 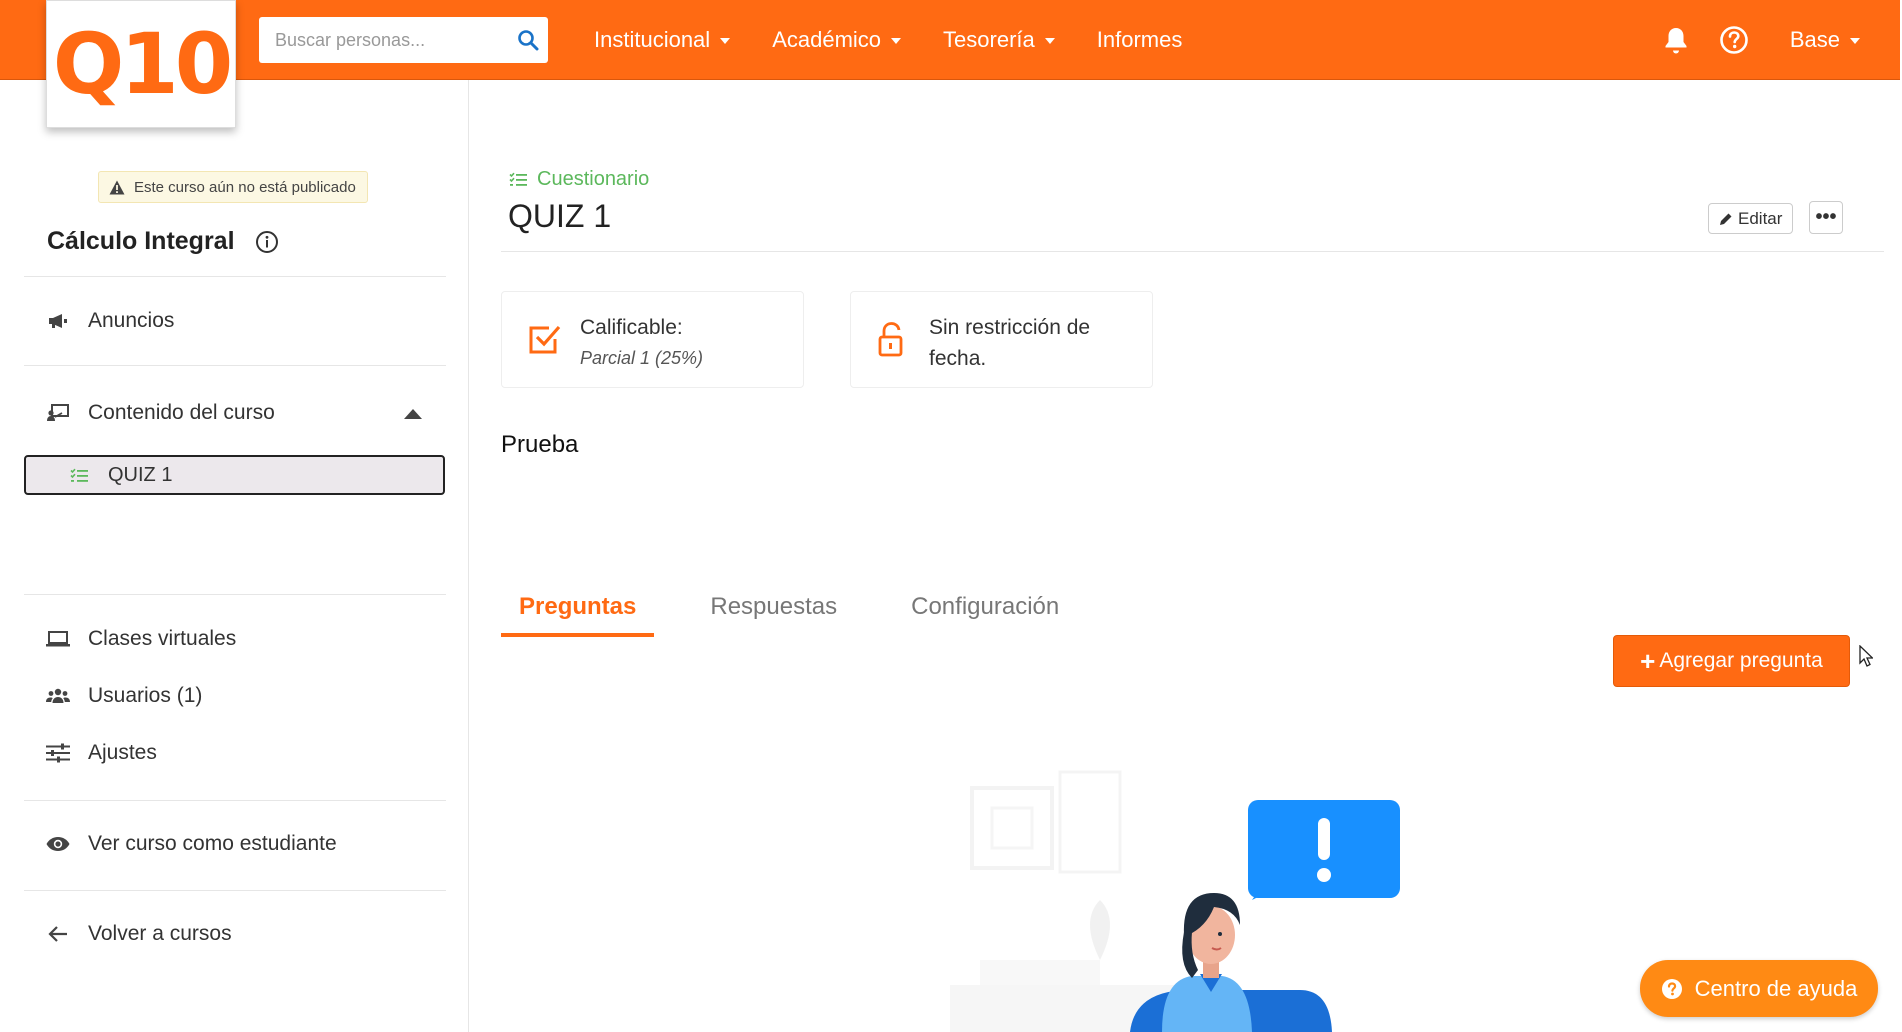 What do you see at coordinates (58, 321) in the screenshot?
I see `megaphone-icon` at bounding box center [58, 321].